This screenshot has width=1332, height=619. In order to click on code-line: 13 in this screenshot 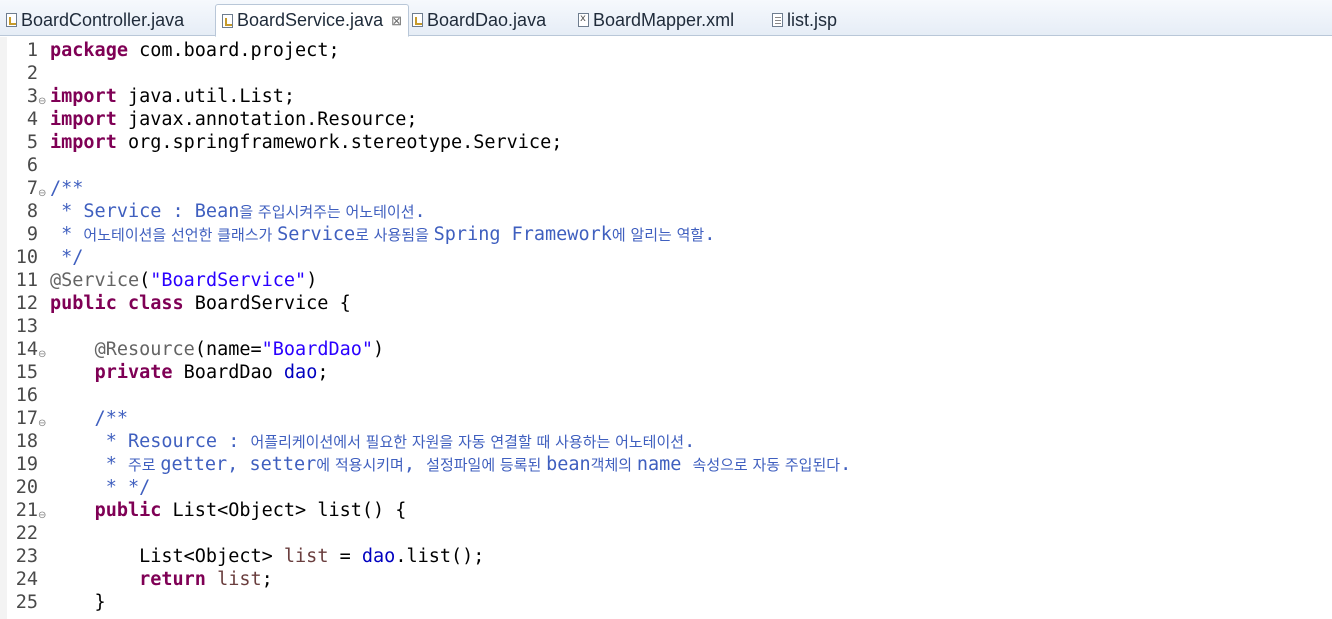, I will do `click(666, 326)`.